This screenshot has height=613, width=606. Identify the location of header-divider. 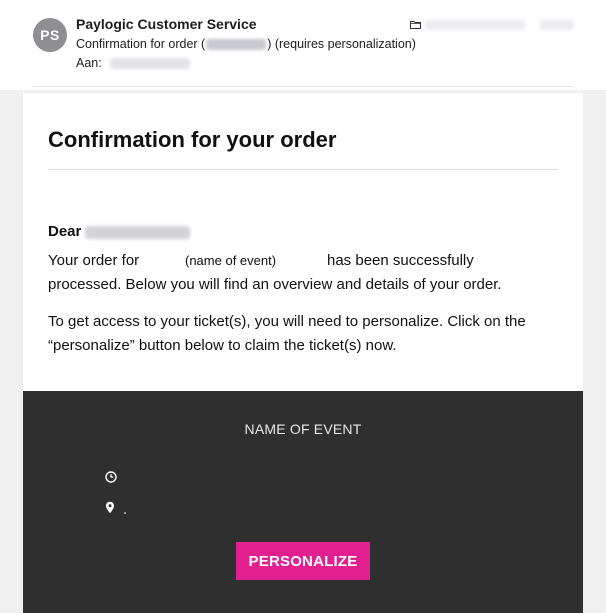
(303, 86).